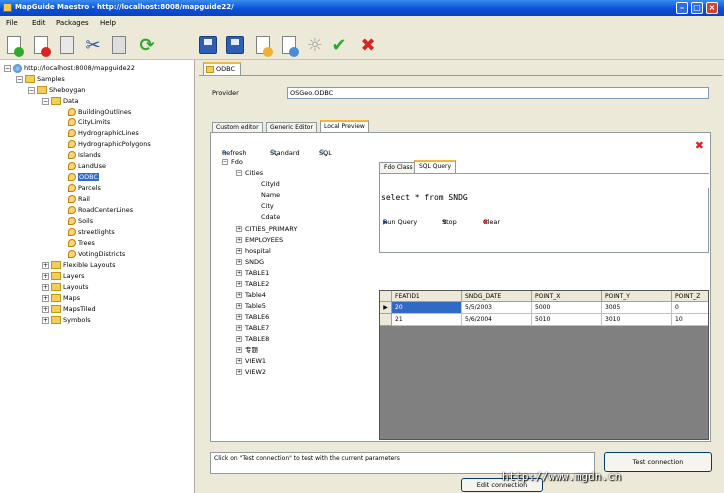 The width and height of the screenshot is (724, 493). What do you see at coordinates (339, 45) in the screenshot?
I see `accept-button: ✔` at bounding box center [339, 45].